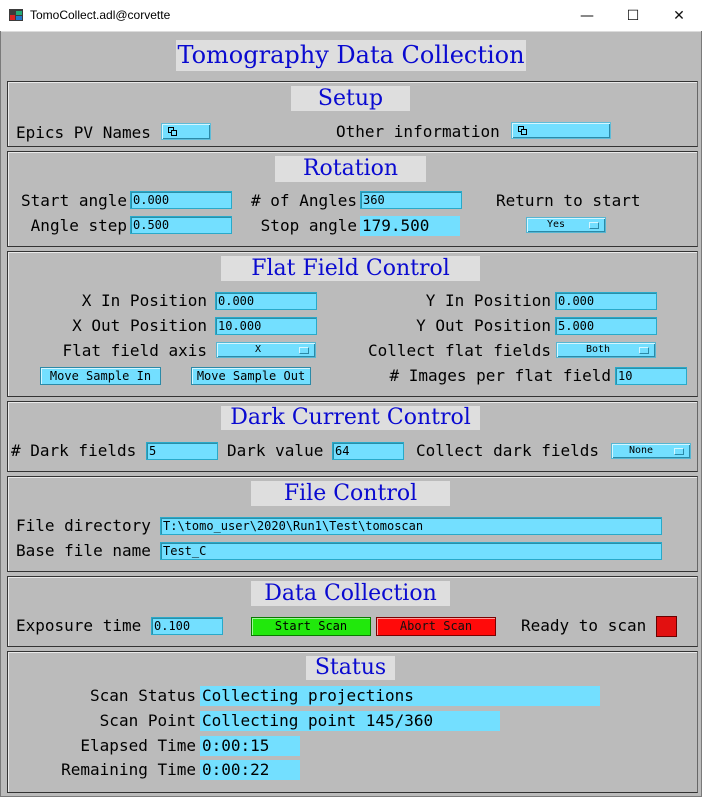 The image size is (702, 797). Describe the element at coordinates (459, 350) in the screenshot. I see `collect-flat-fields-label: Collect flat fields` at that location.